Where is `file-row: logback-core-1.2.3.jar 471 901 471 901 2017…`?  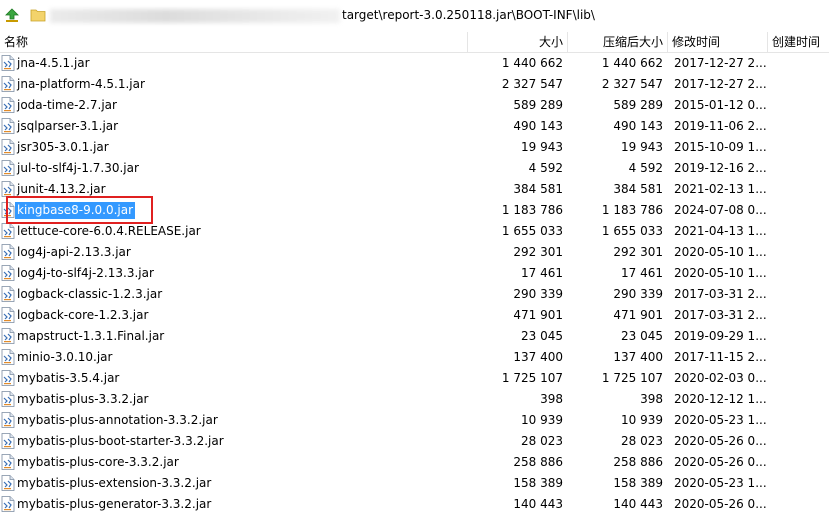
file-row: logback-core-1.2.3.jar 471 901 471 901 2017… is located at coordinates (414, 315).